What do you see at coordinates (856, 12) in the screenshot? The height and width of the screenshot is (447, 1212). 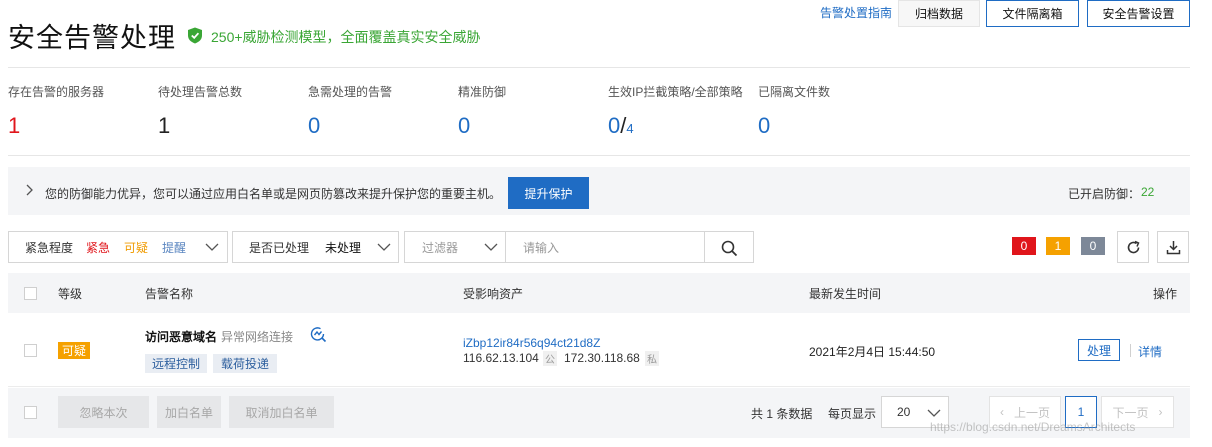 I see `alert-guide-link: 告警处置指南` at bounding box center [856, 12].